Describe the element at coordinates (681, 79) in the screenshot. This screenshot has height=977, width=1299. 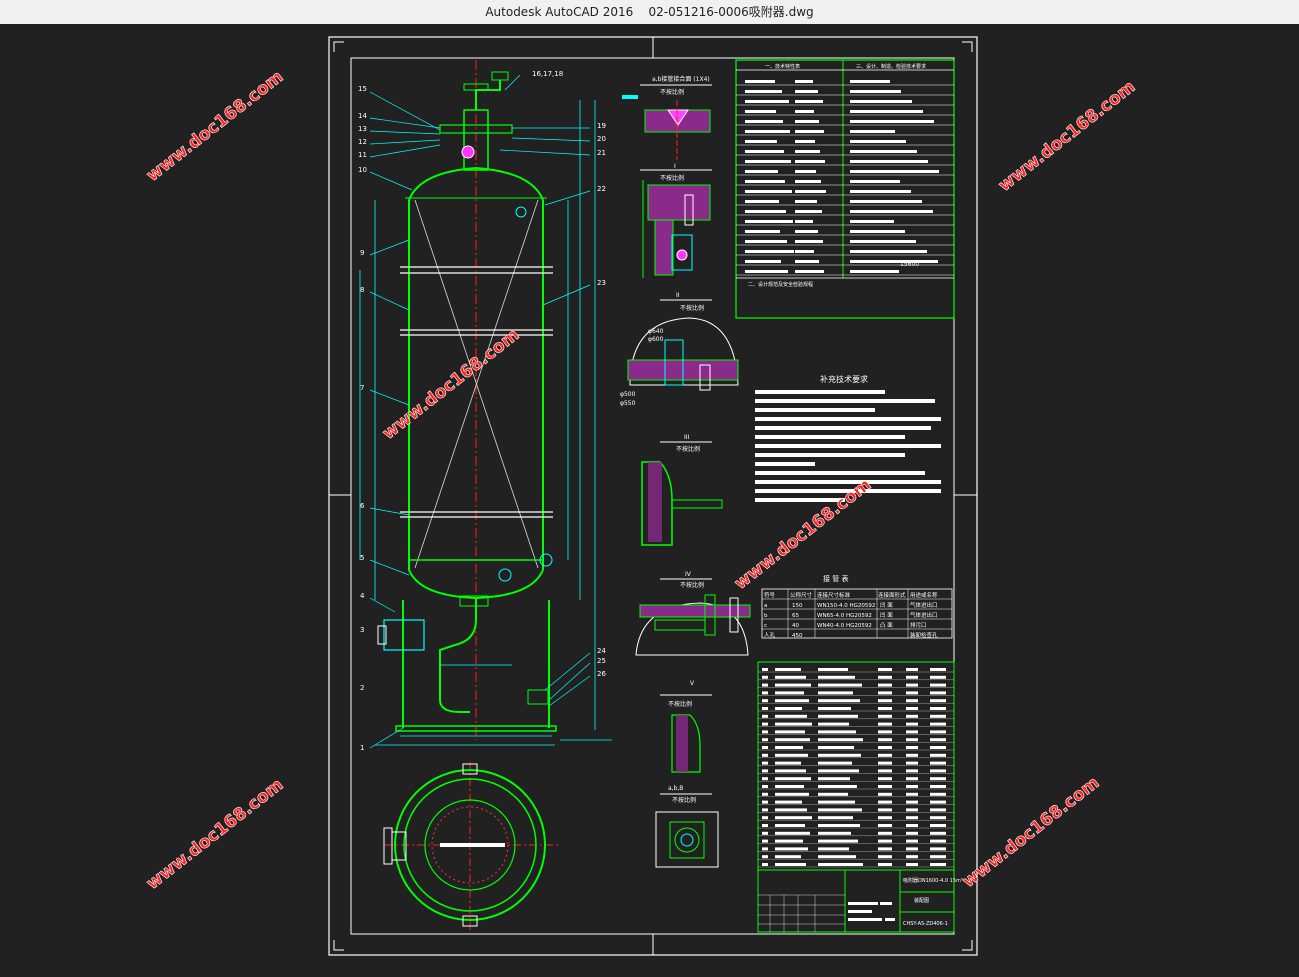
I see `view-a-title: a,b接管接合面 (1X4)` at that location.